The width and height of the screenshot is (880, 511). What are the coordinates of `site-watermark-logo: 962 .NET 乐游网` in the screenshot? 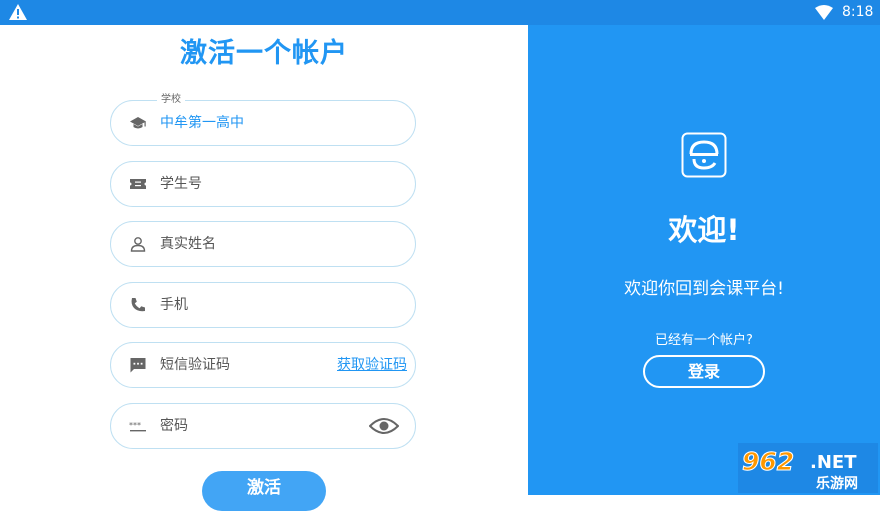 It's located at (808, 468).